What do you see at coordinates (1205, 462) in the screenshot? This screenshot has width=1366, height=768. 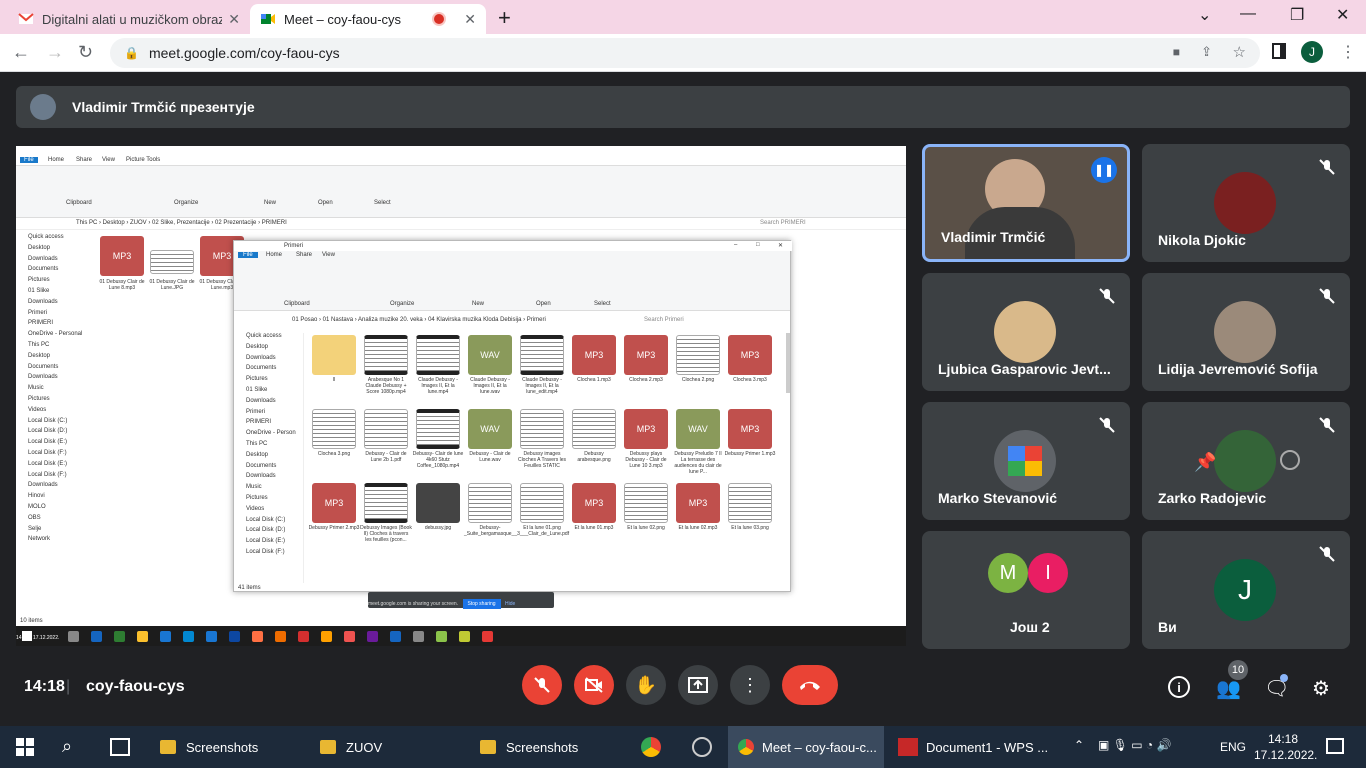 I see `pin-icon: 📌` at bounding box center [1205, 462].